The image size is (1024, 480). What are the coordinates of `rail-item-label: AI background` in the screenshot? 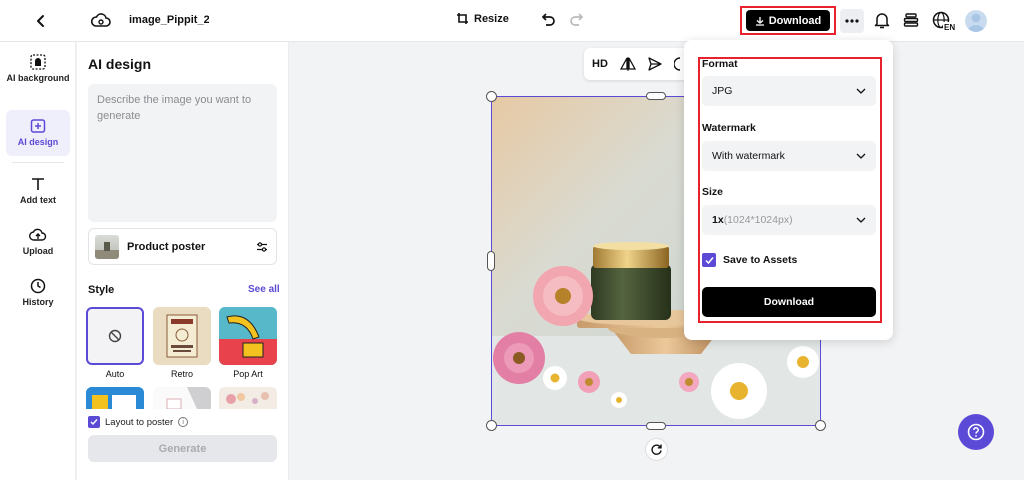 It's located at (38, 78).